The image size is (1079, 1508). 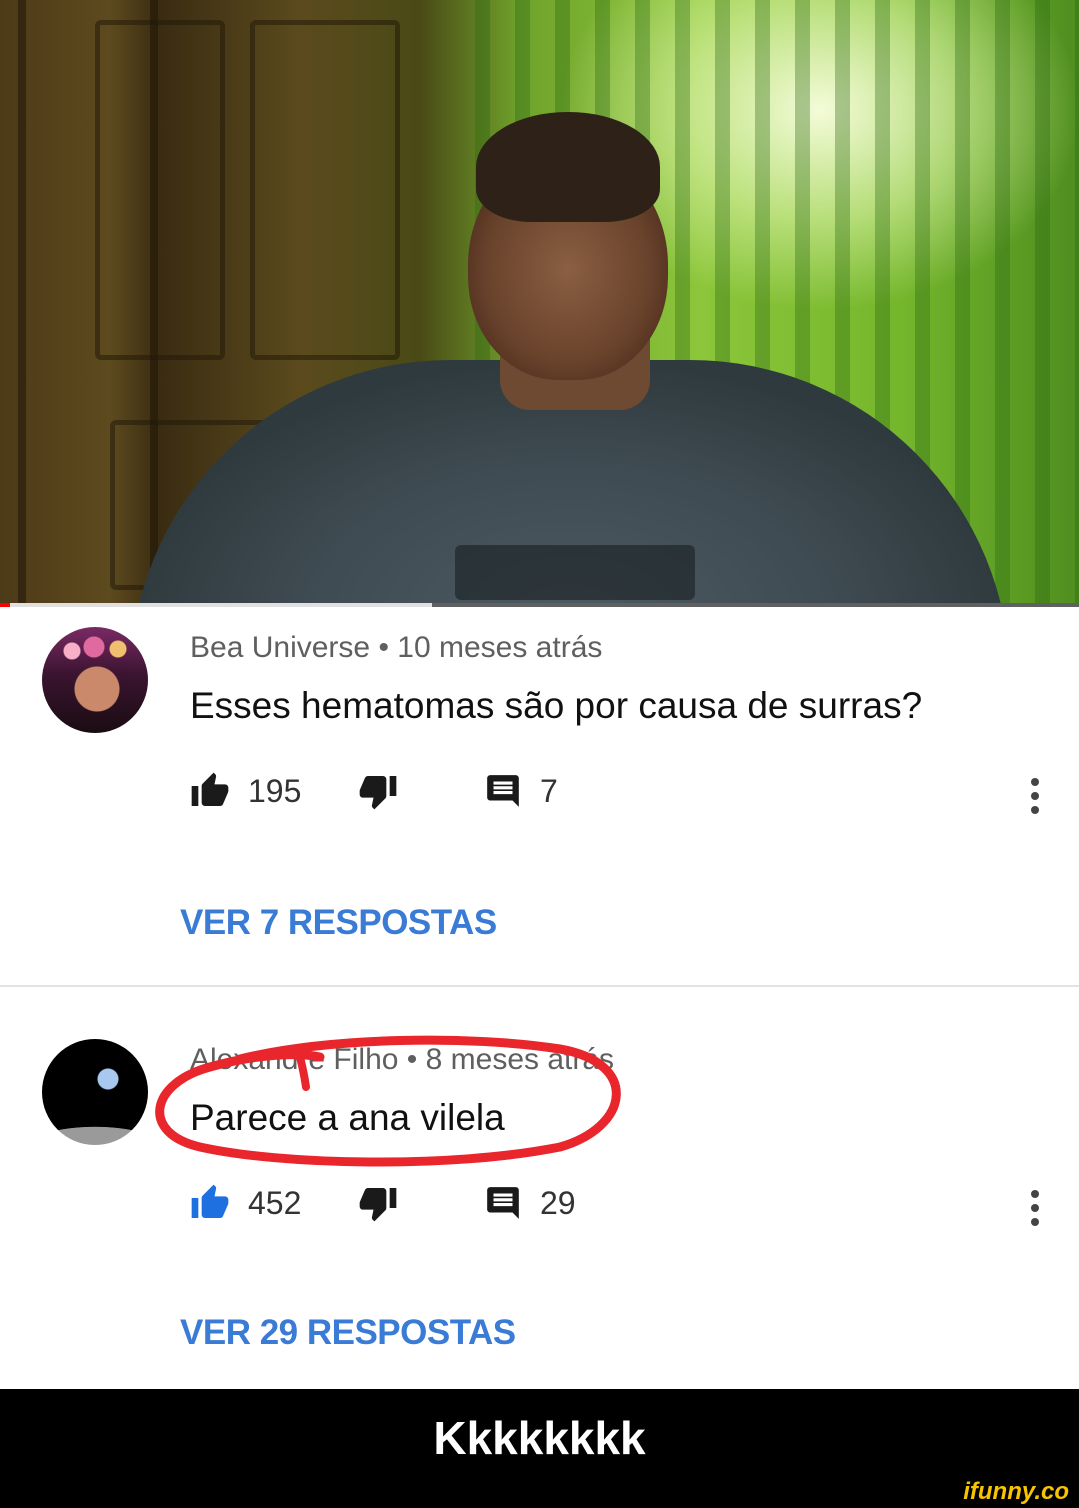 I want to click on person-hair, so click(x=568, y=167).